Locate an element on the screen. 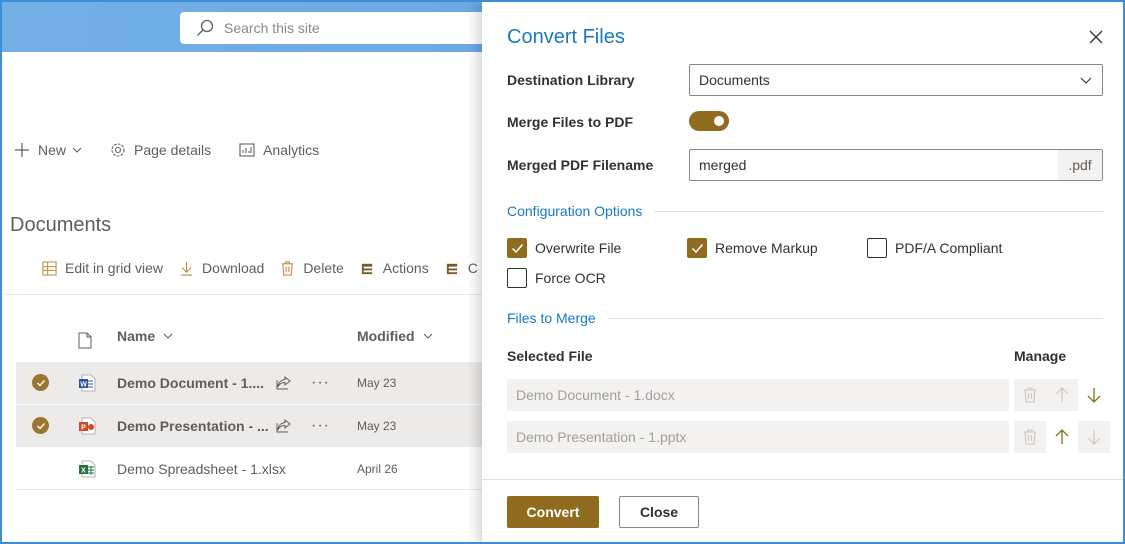  file-modified: May 23 is located at coordinates (377, 382).